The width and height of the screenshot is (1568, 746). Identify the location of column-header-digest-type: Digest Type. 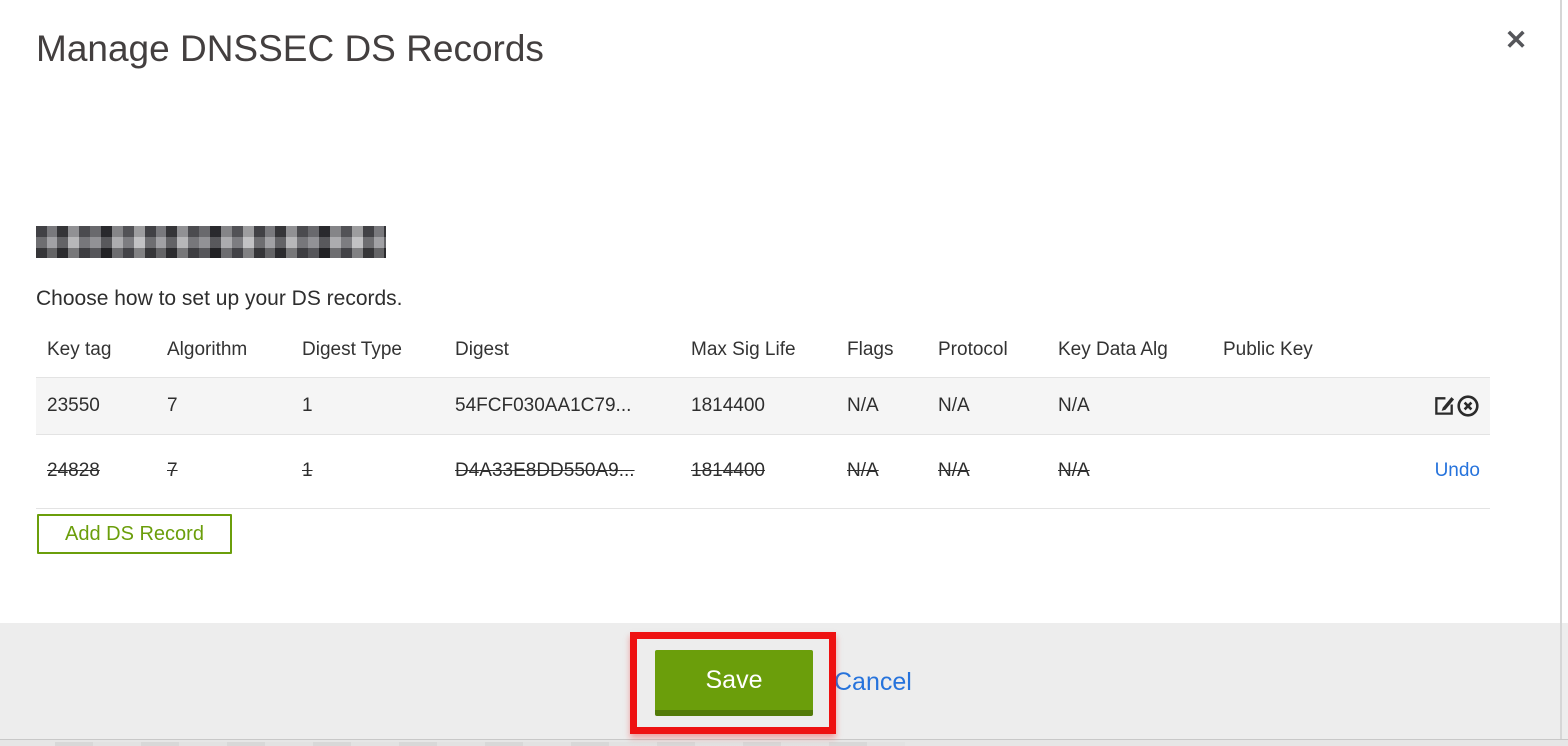
(352, 349).